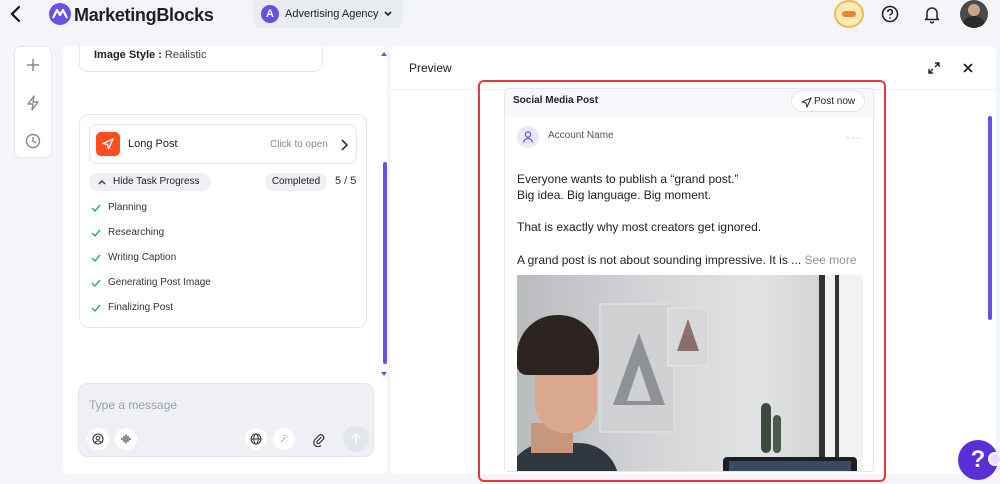 The image size is (1000, 484). What do you see at coordinates (384, 54) in the screenshot?
I see `chat-scroll-up` at bounding box center [384, 54].